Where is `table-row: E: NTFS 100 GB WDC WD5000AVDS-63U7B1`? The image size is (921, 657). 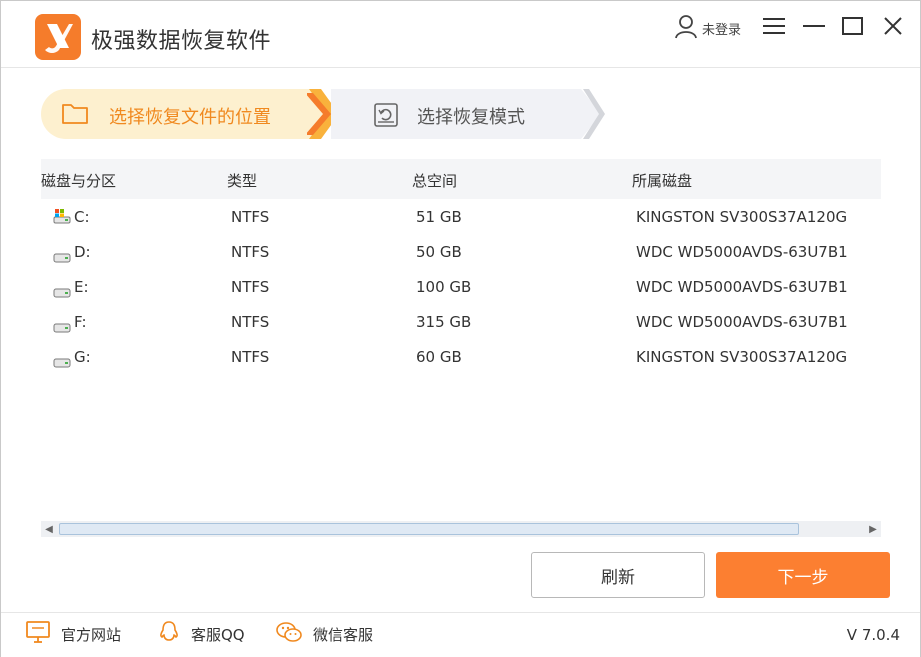 table-row: E: NTFS 100 GB WDC WD5000AVDS-63U7B1 is located at coordinates (461, 287).